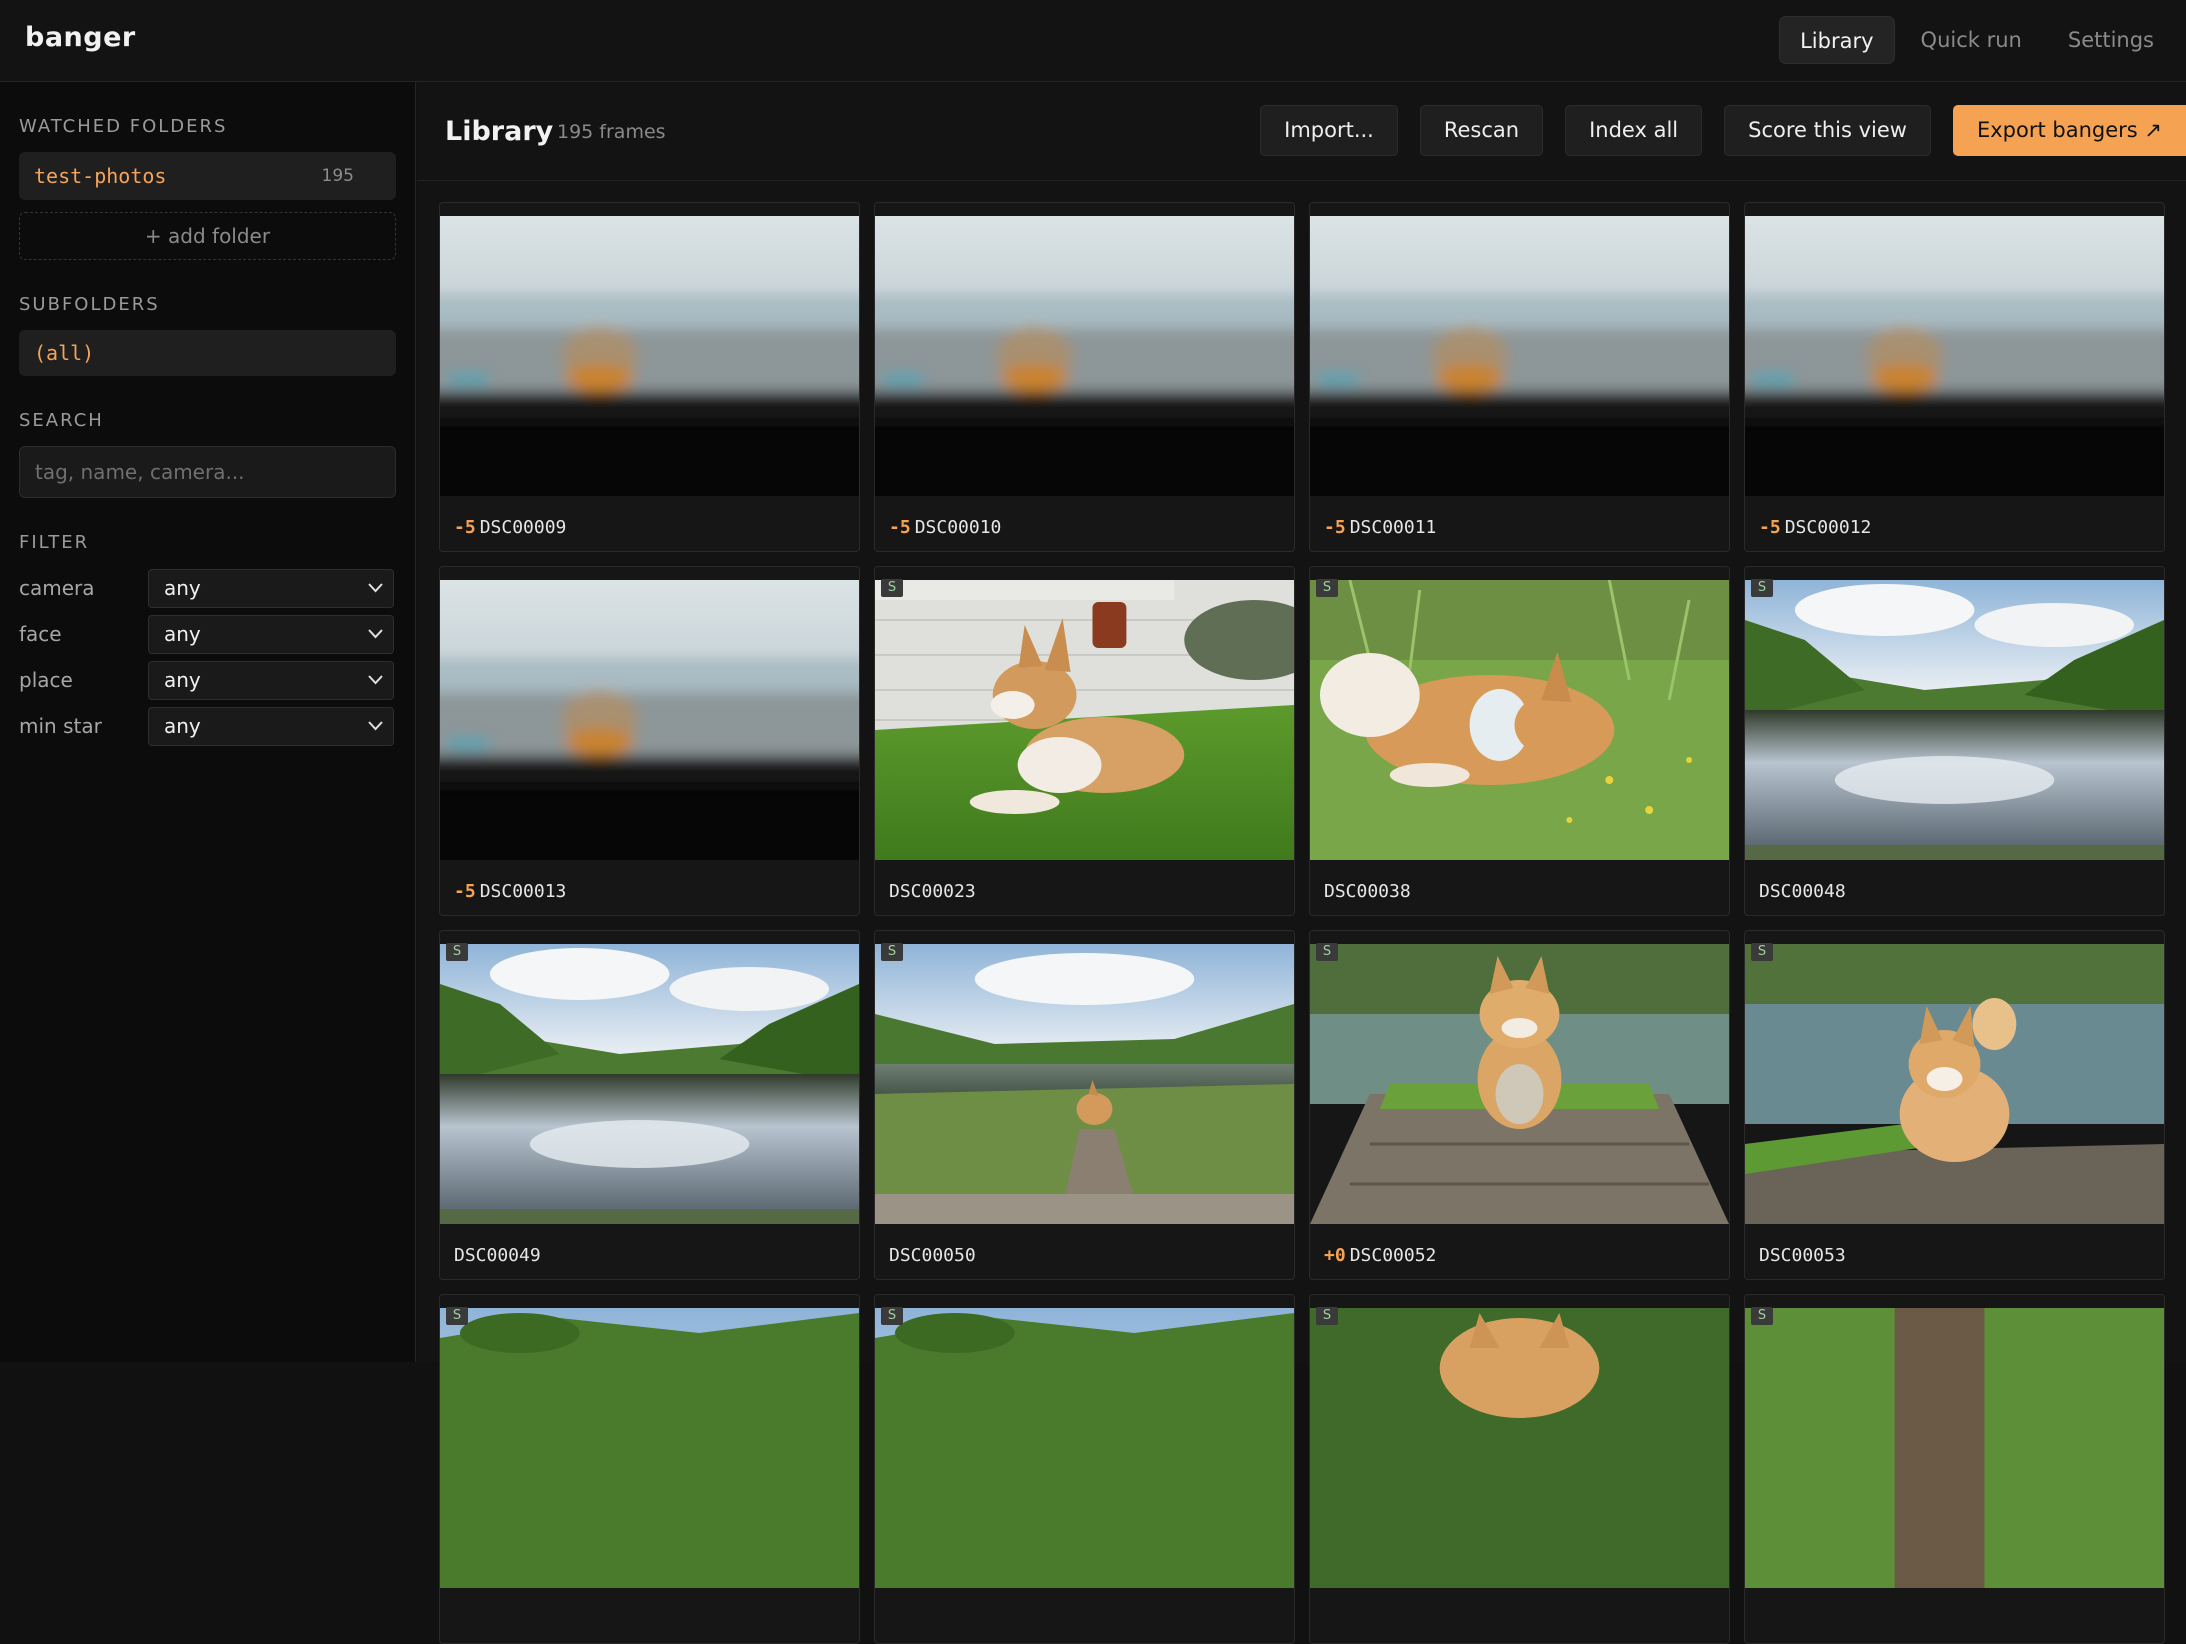 This screenshot has width=2186, height=1644. Describe the element at coordinates (100, 176) in the screenshot. I see `folder-name: test-photos` at that location.